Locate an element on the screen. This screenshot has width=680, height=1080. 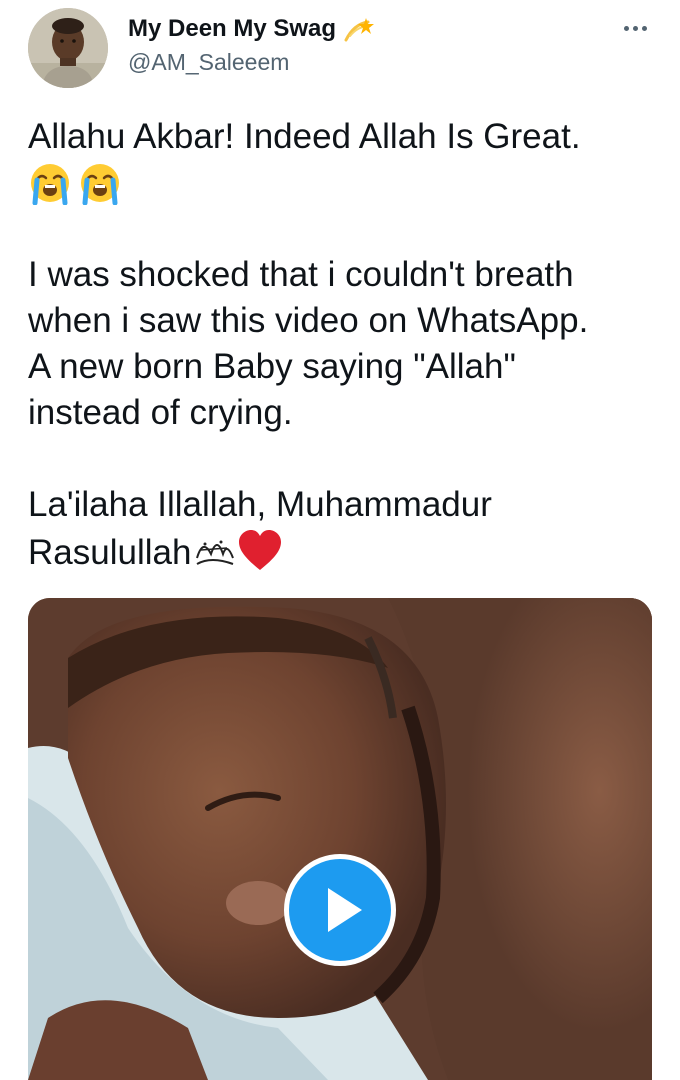
play-icon is located at coordinates (345, 910).